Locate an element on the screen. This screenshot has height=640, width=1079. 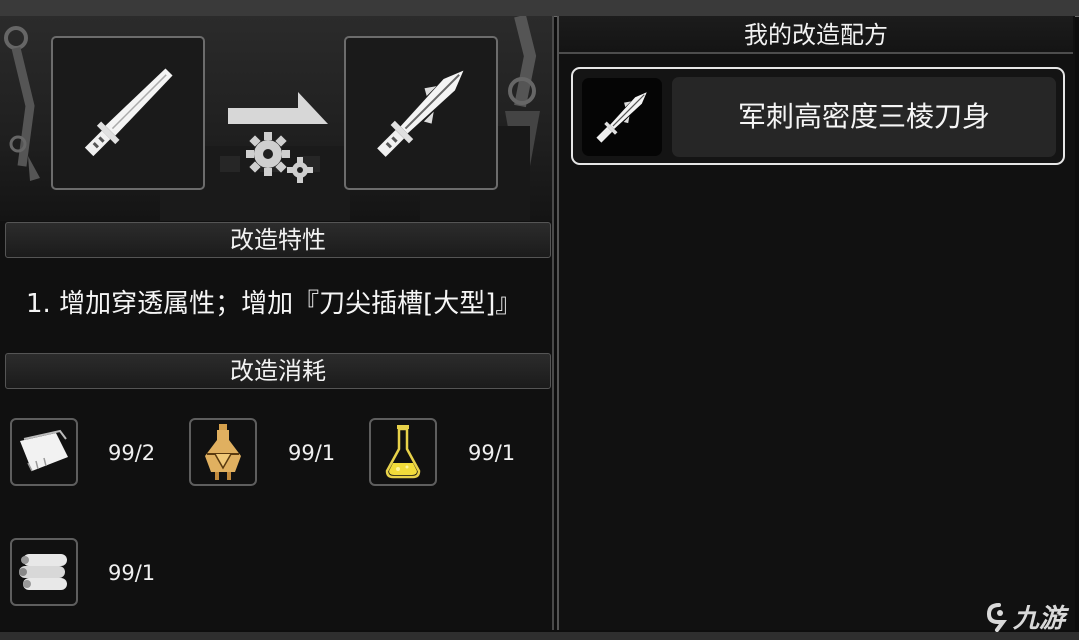
material-slot-paper is located at coordinates (44, 452).